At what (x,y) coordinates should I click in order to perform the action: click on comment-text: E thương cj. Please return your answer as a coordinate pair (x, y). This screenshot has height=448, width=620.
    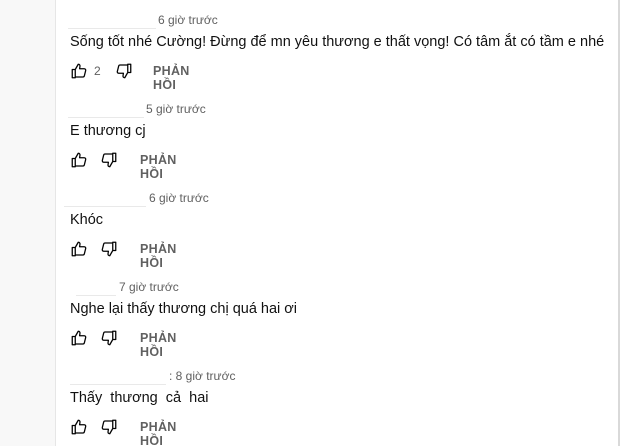
    Looking at the image, I should click on (108, 131).